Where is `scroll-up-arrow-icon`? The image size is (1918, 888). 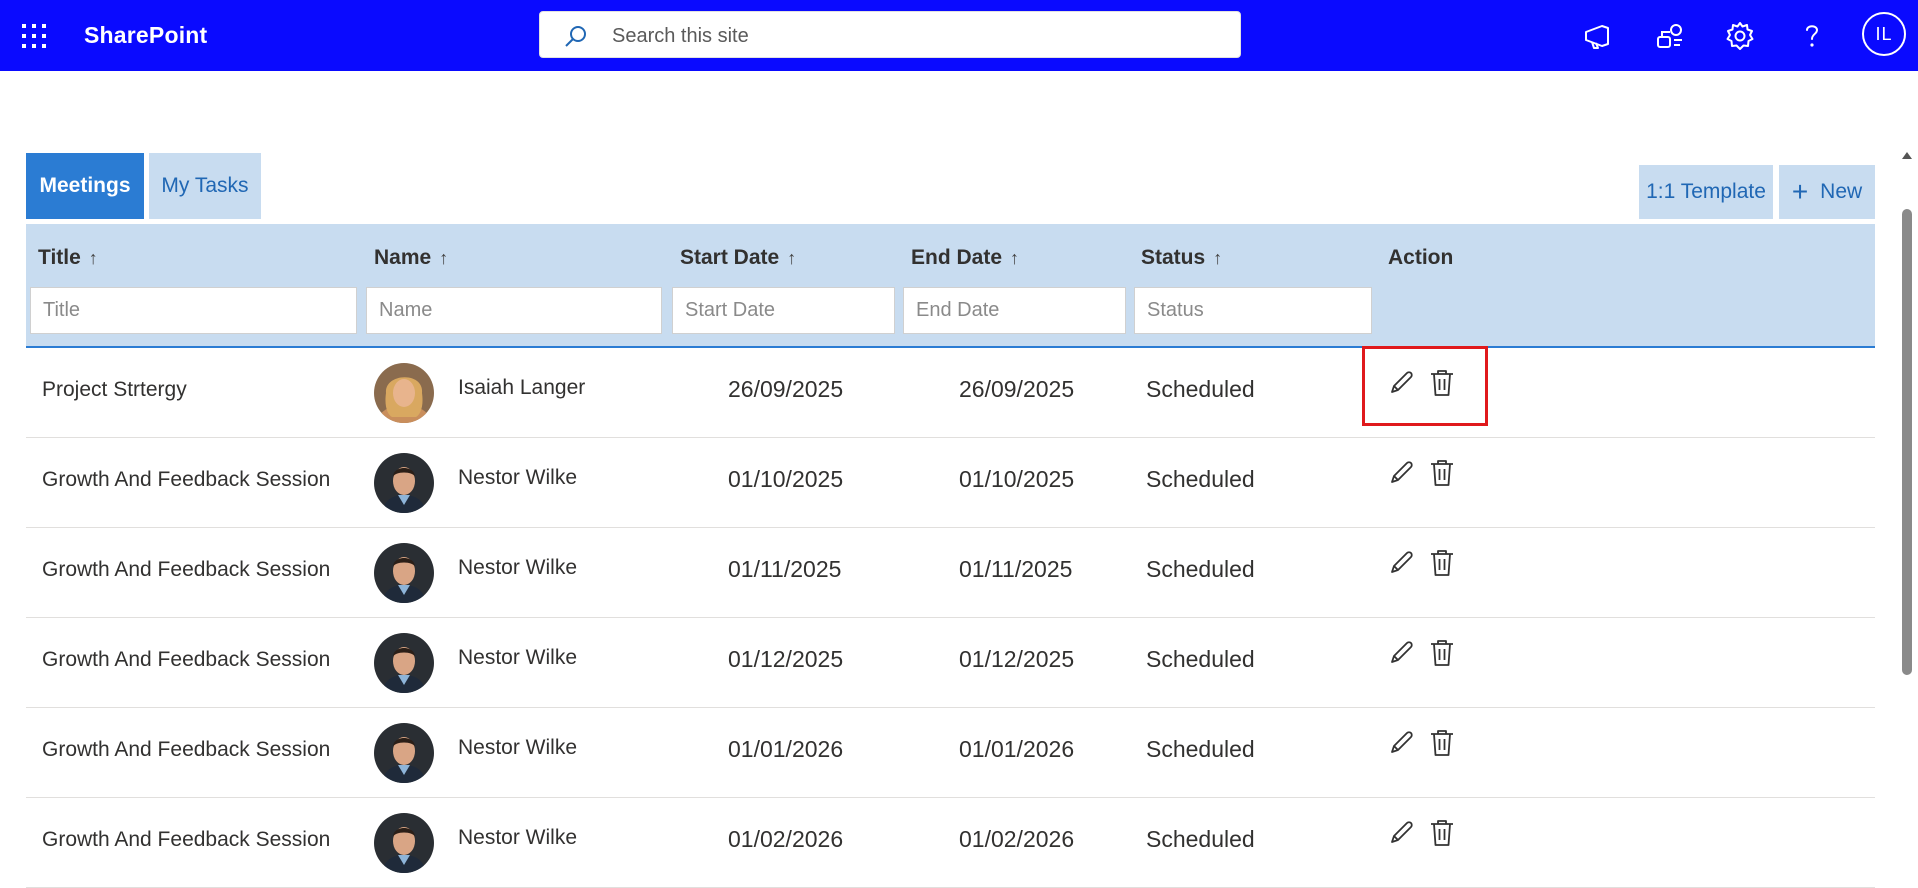 scroll-up-arrow-icon is located at coordinates (1907, 155).